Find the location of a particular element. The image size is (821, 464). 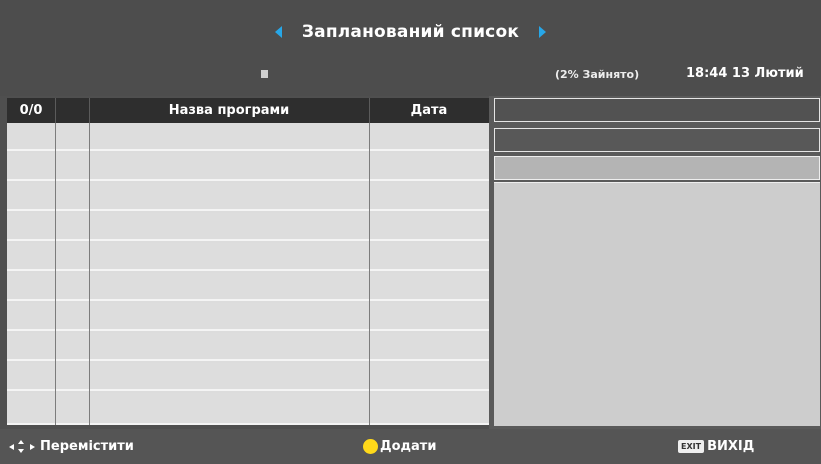

page-title: Запланований список is located at coordinates (410, 32).